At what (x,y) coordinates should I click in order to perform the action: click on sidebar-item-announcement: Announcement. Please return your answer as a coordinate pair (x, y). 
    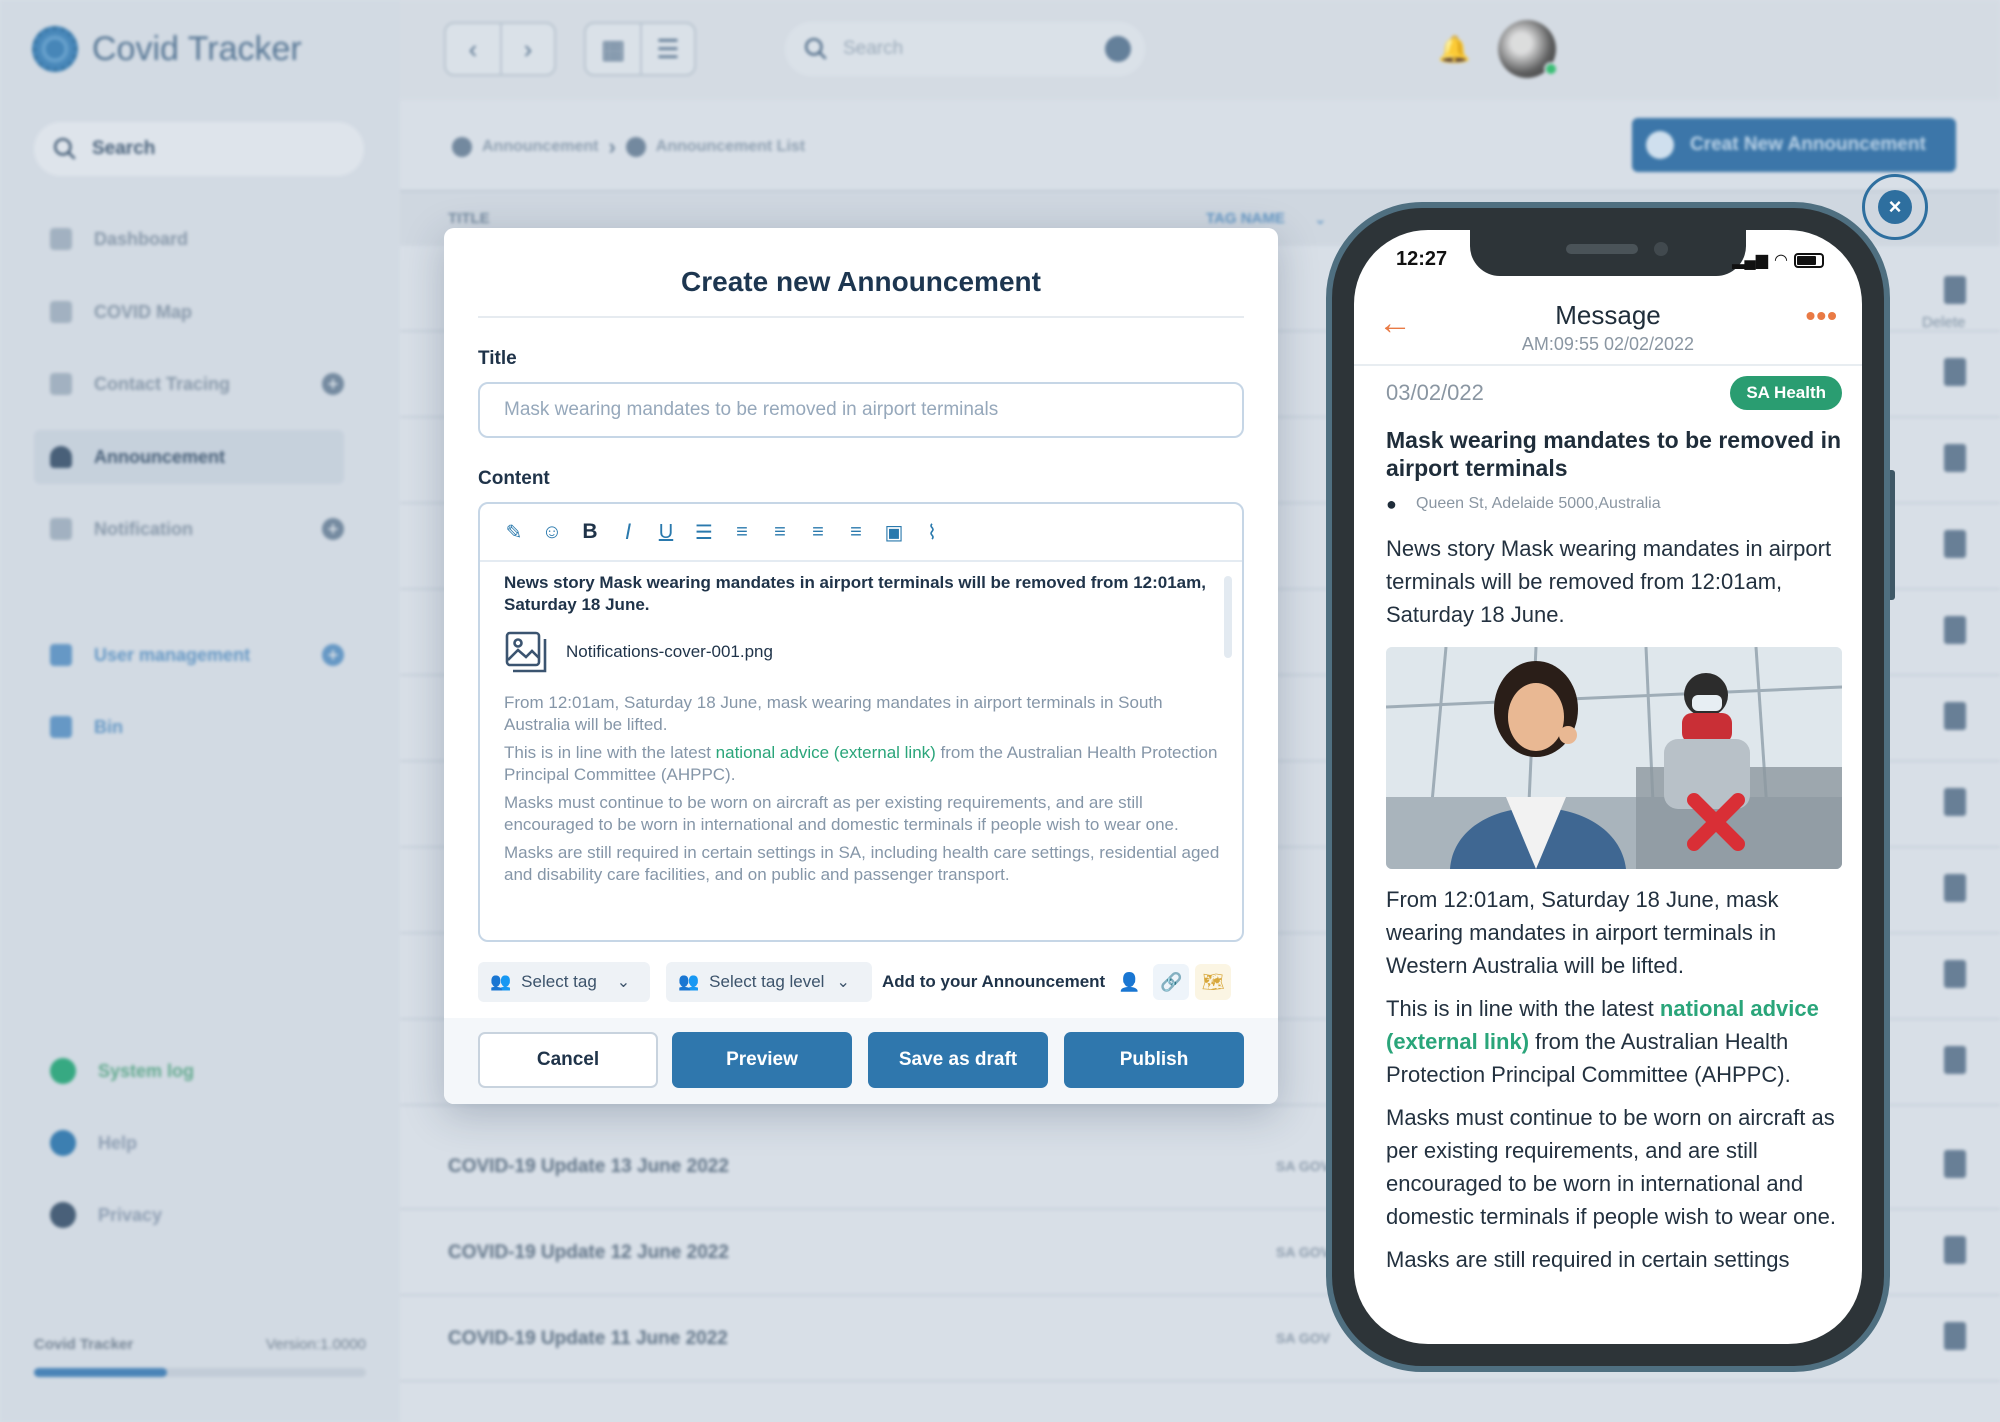
    Looking at the image, I should click on (189, 457).